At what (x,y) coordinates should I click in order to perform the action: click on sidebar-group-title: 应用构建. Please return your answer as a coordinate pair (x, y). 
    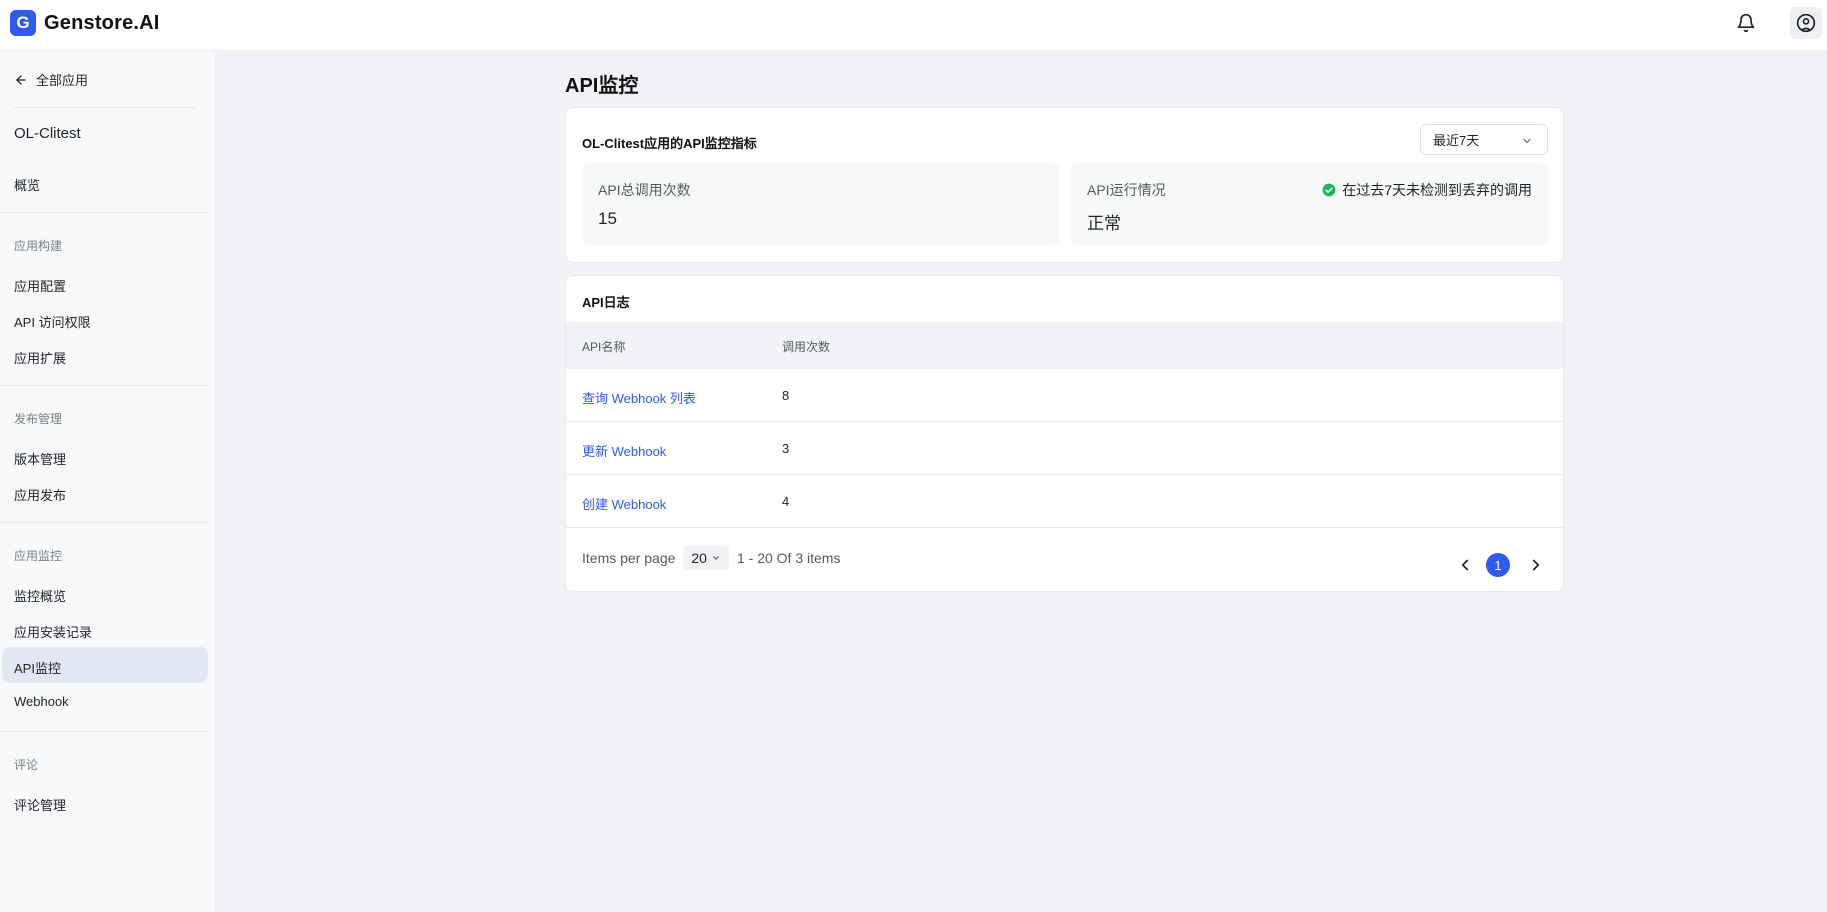
    Looking at the image, I should click on (38, 246).